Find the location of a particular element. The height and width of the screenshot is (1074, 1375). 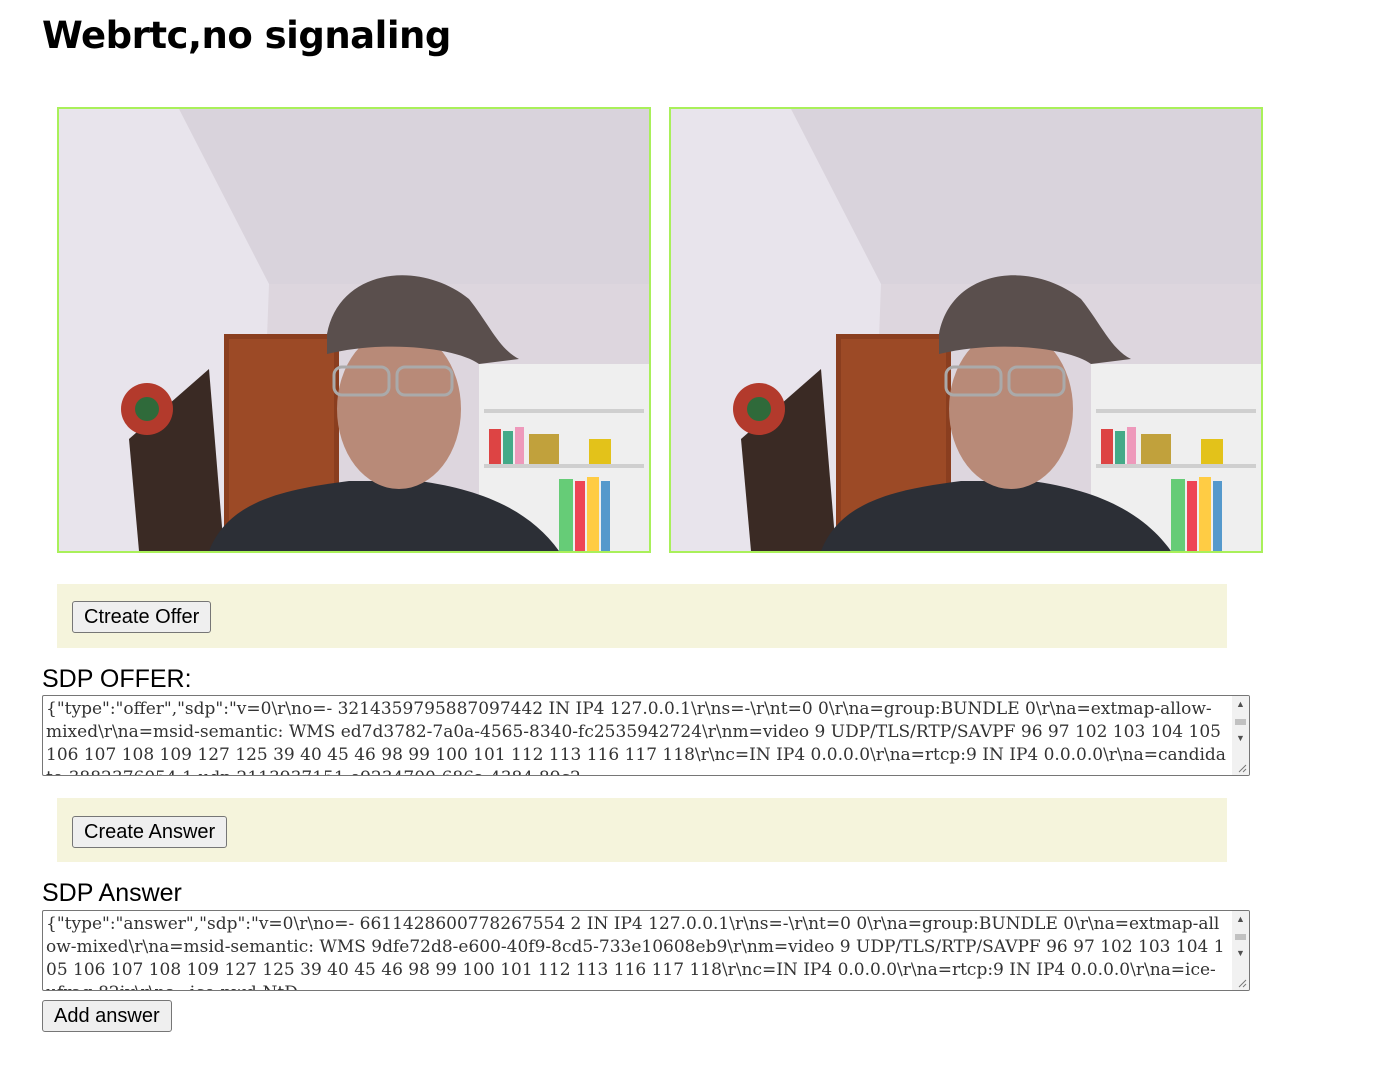

sdp-answer-label: SDP Answer is located at coordinates (112, 893).